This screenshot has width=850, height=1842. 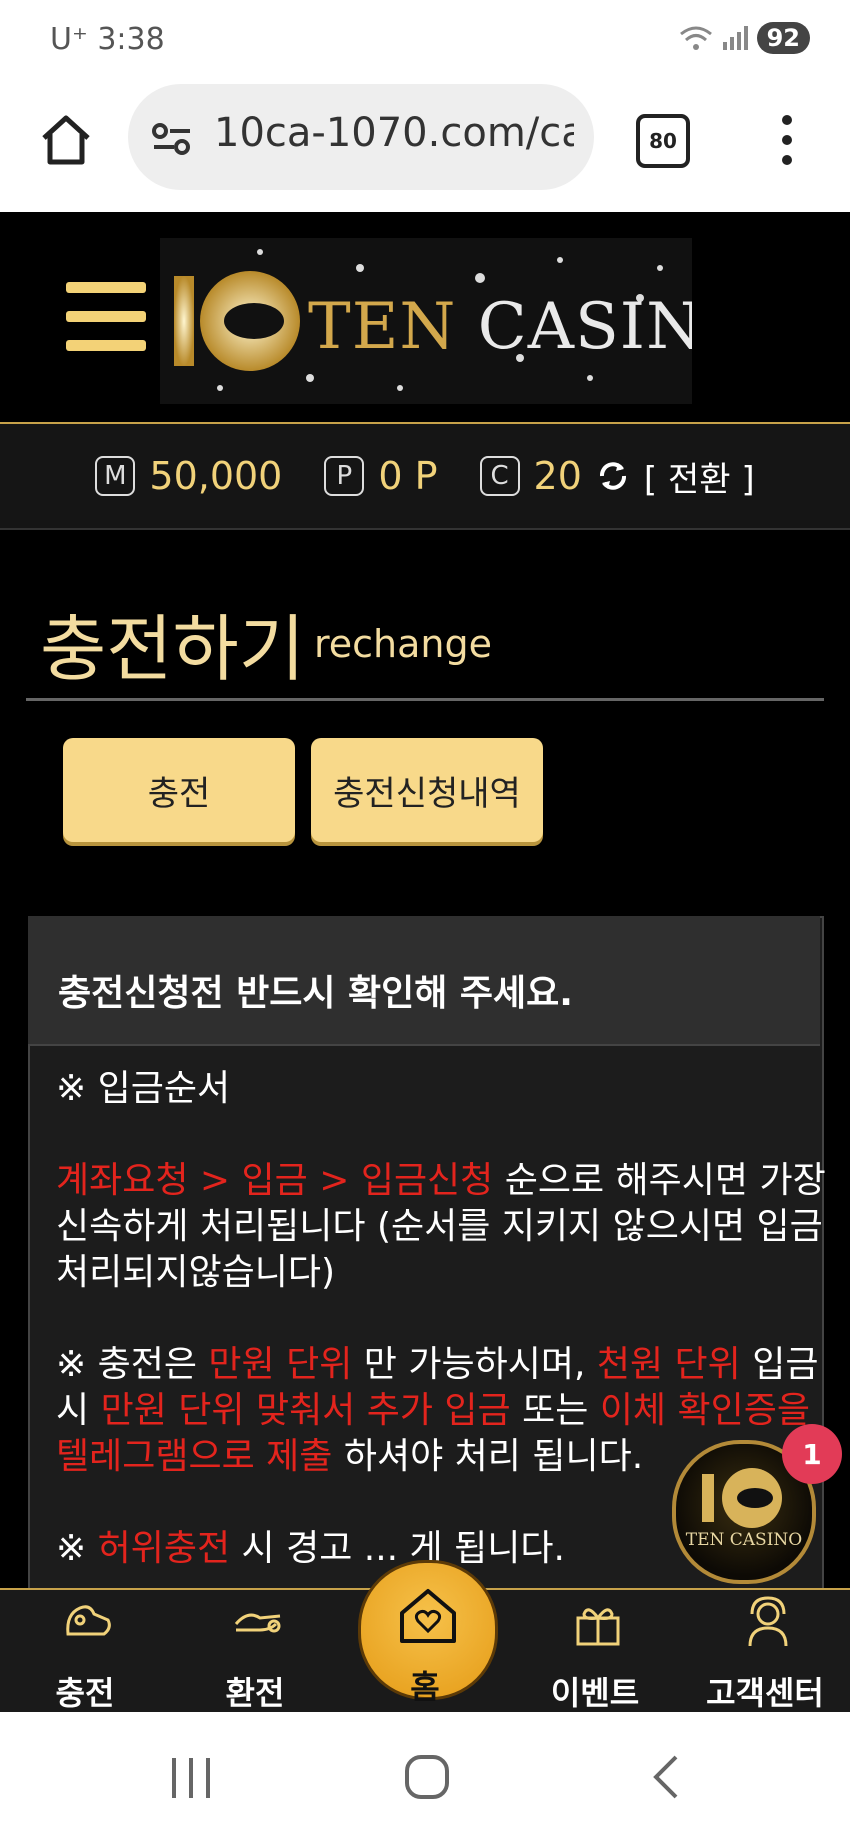 What do you see at coordinates (474, 1364) in the screenshot?
I see `notice-text: 만 가능하시며,` at bounding box center [474, 1364].